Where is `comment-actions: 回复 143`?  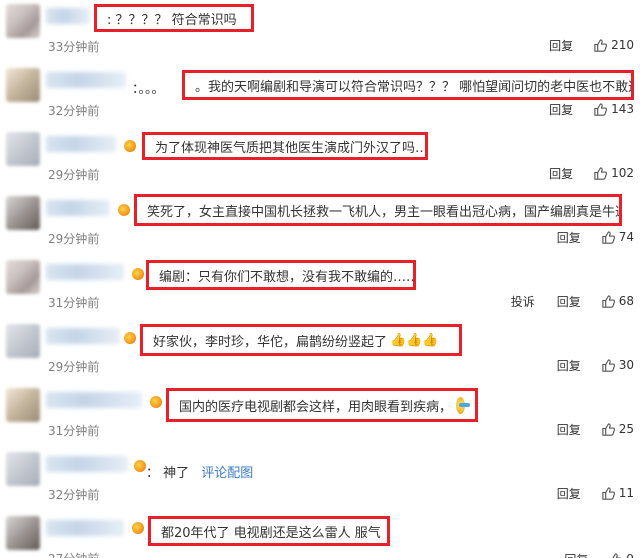
comment-actions: 回复 143 is located at coordinates (580, 109).